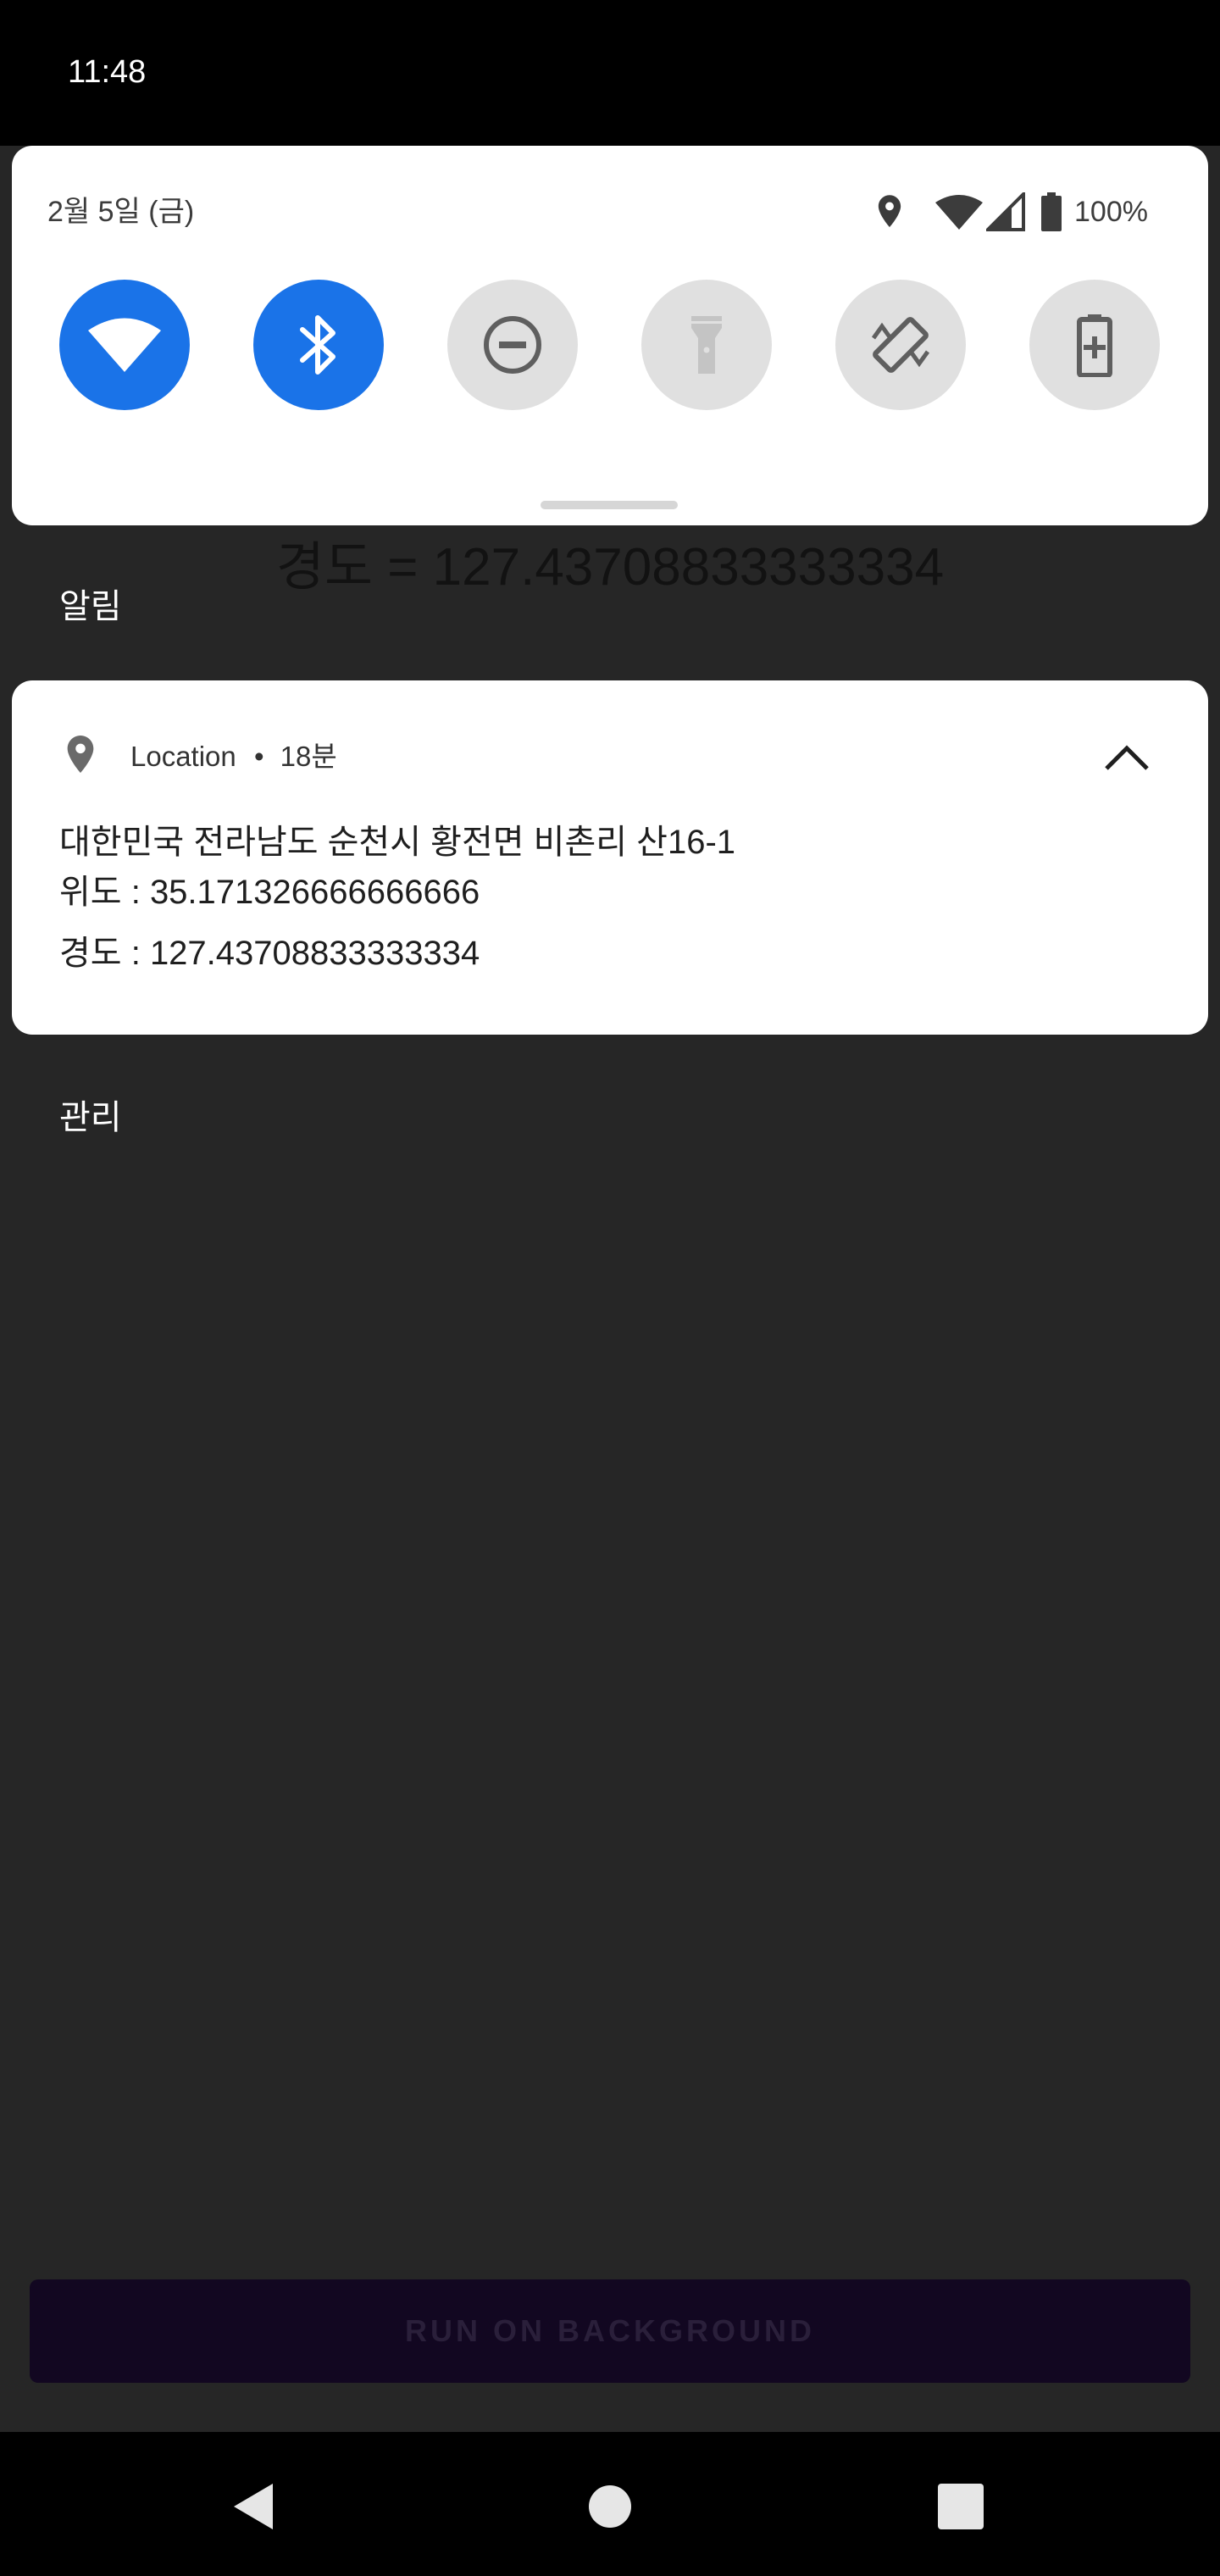  I want to click on notification-address: 대한민국 전라남도 순천시 황전면 비촌리 산16-1, so click(397, 842).